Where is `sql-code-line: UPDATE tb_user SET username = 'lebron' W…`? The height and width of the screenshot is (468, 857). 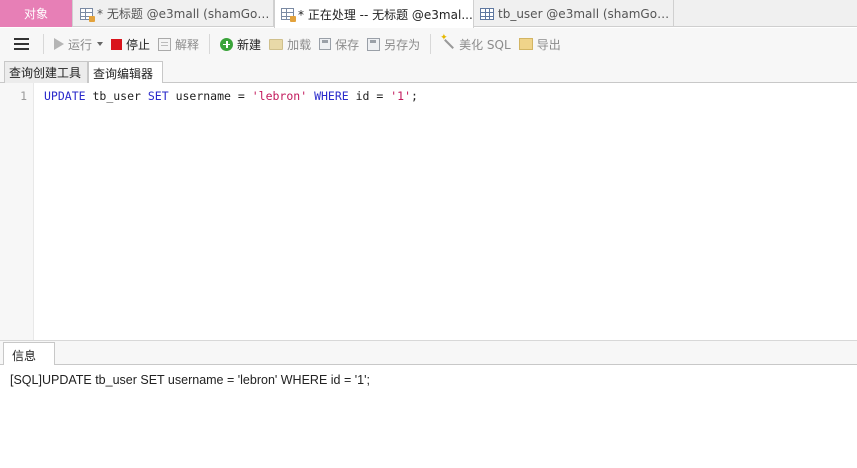
sql-code-line: UPDATE tb_user SET username = 'lebron' W… is located at coordinates (231, 96).